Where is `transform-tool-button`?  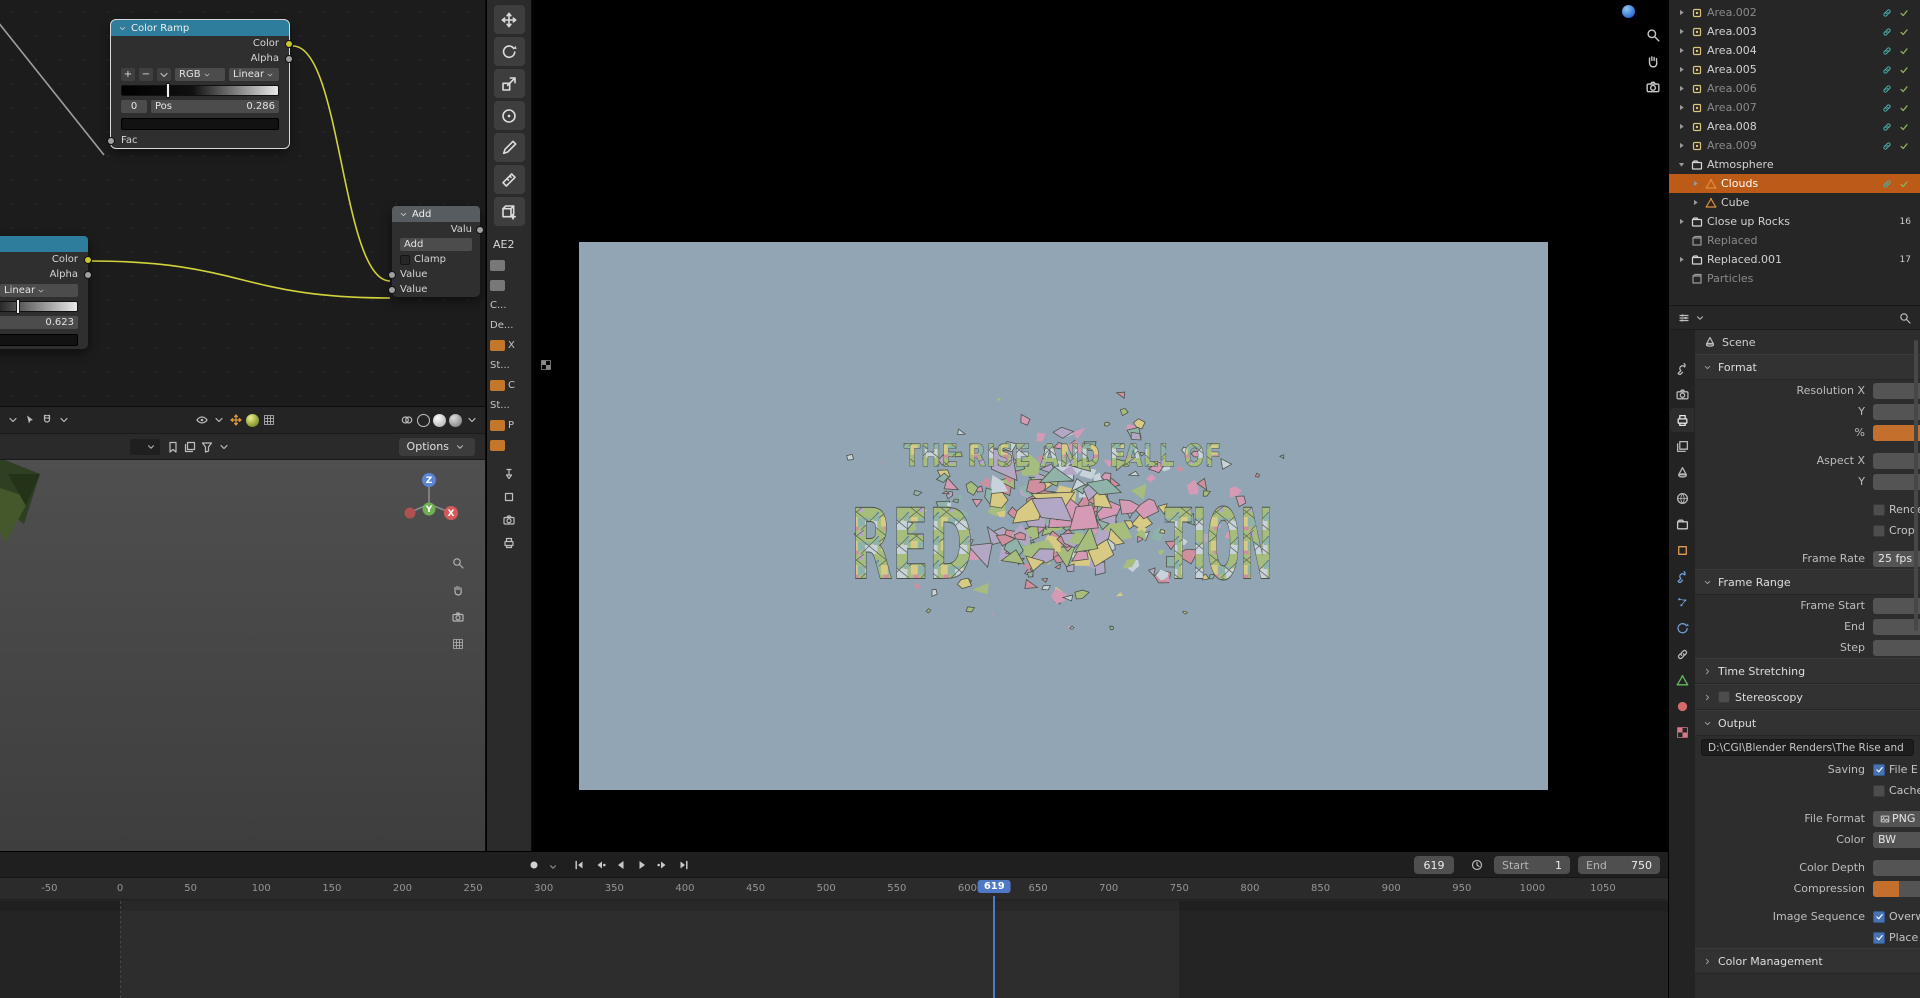 transform-tool-button is located at coordinates (509, 115).